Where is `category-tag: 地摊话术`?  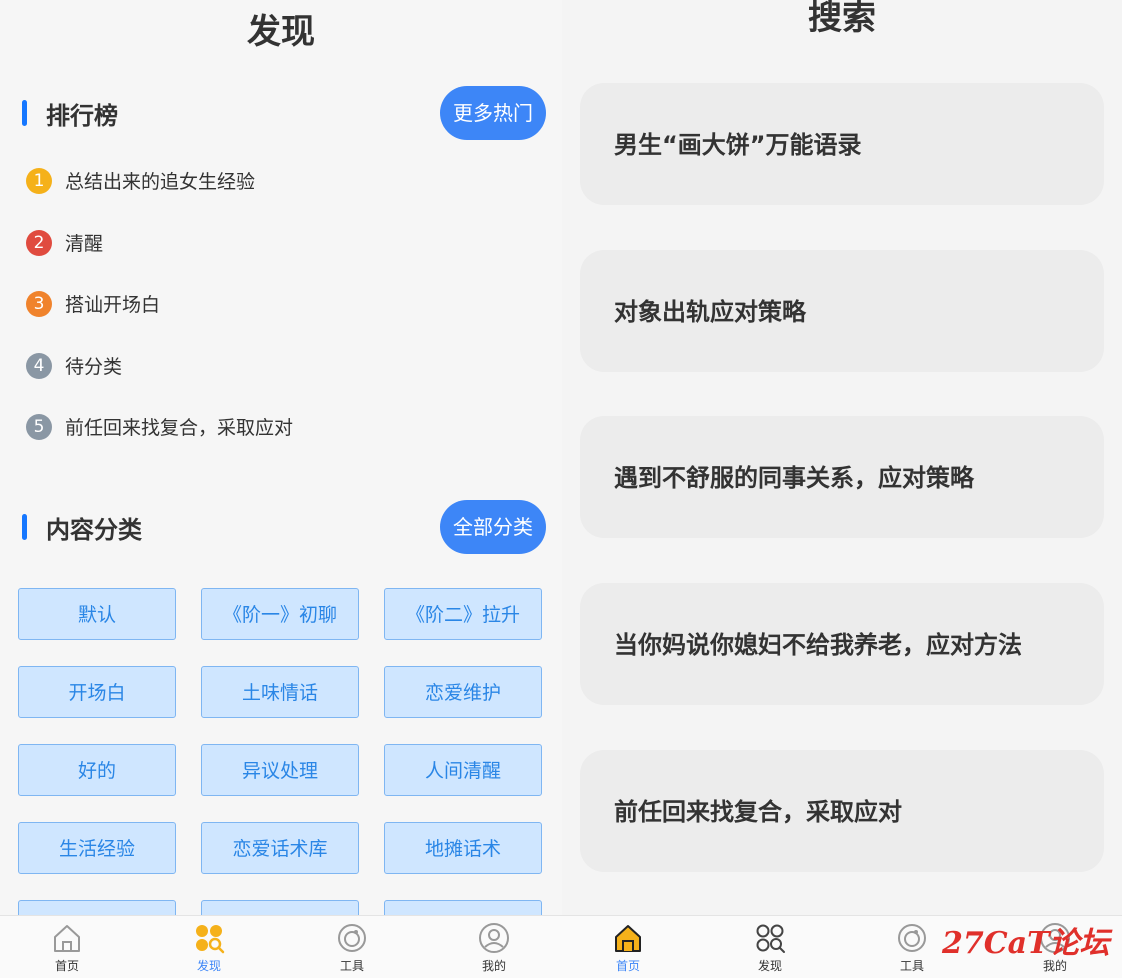
category-tag: 地摊话术 is located at coordinates (463, 848).